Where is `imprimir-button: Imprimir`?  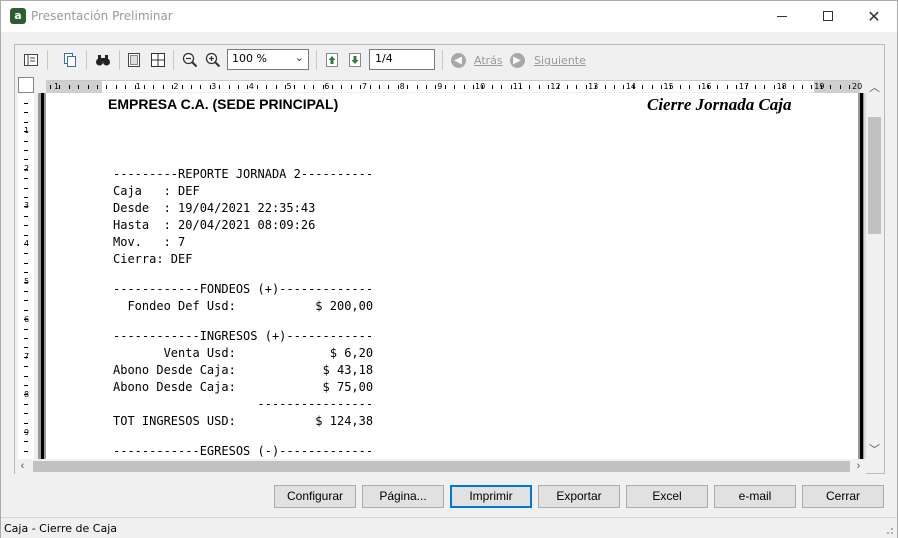 imprimir-button: Imprimir is located at coordinates (491, 496).